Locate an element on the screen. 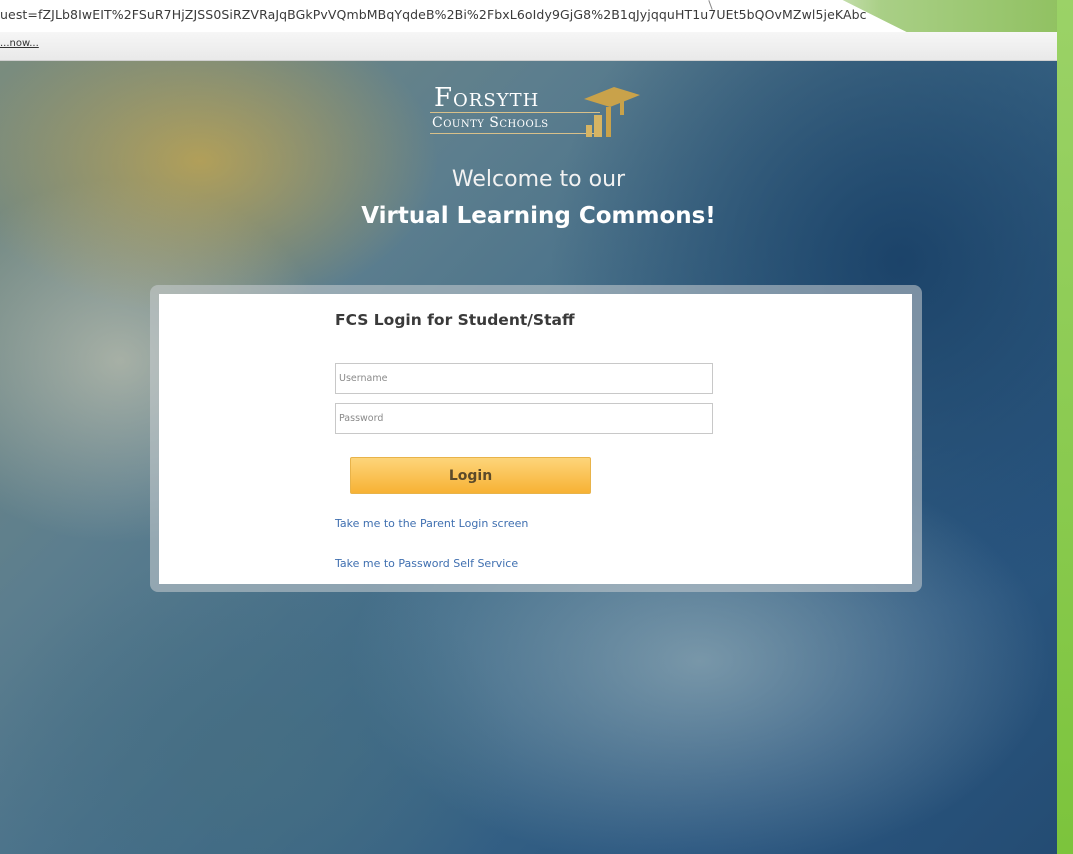  password-input is located at coordinates (524, 418).